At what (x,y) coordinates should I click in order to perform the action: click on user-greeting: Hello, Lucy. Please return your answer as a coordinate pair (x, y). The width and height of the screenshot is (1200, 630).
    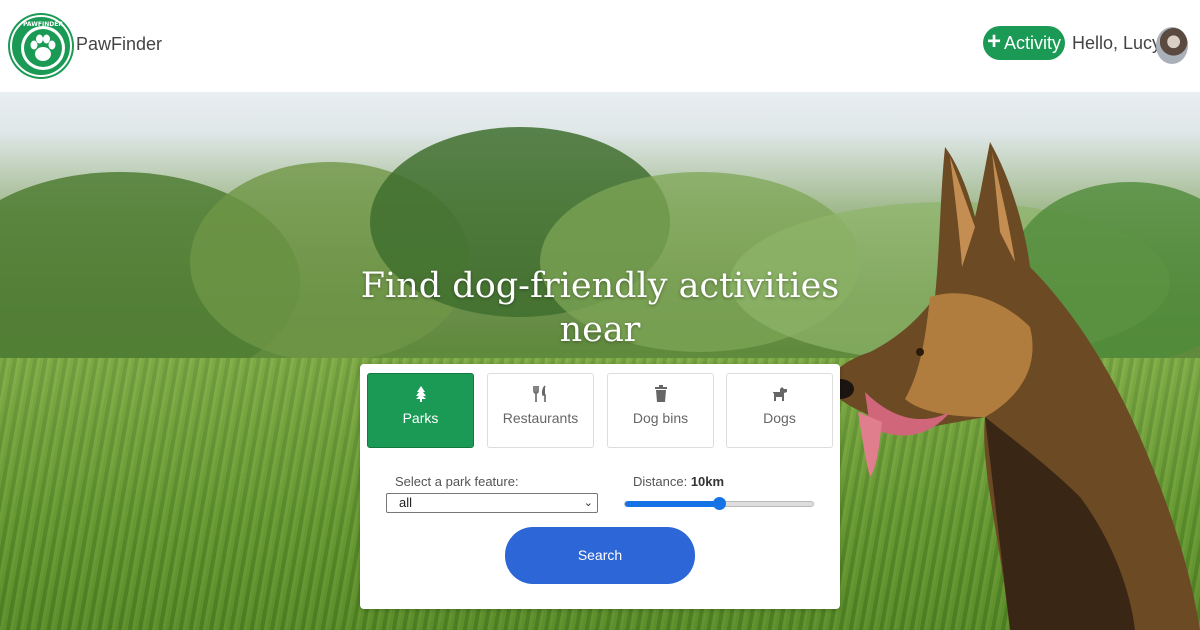
    Looking at the image, I should click on (1117, 43).